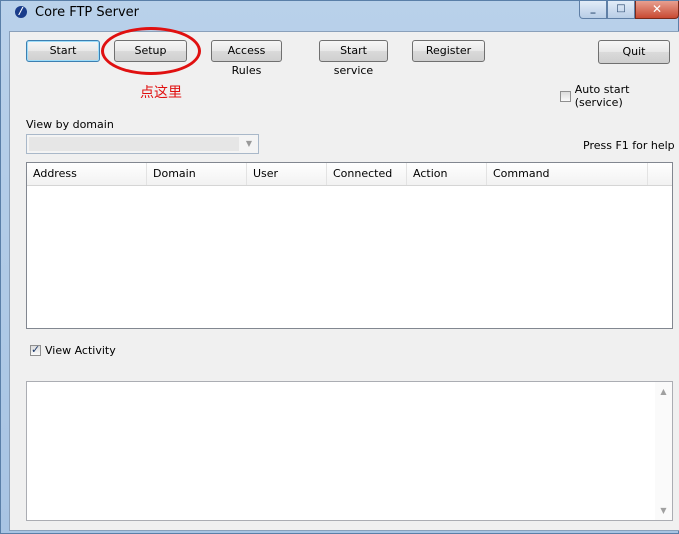 The width and height of the screenshot is (679, 534). Describe the element at coordinates (663, 451) in the screenshot. I see `activity-scrollbar: ▲ ▼` at that location.